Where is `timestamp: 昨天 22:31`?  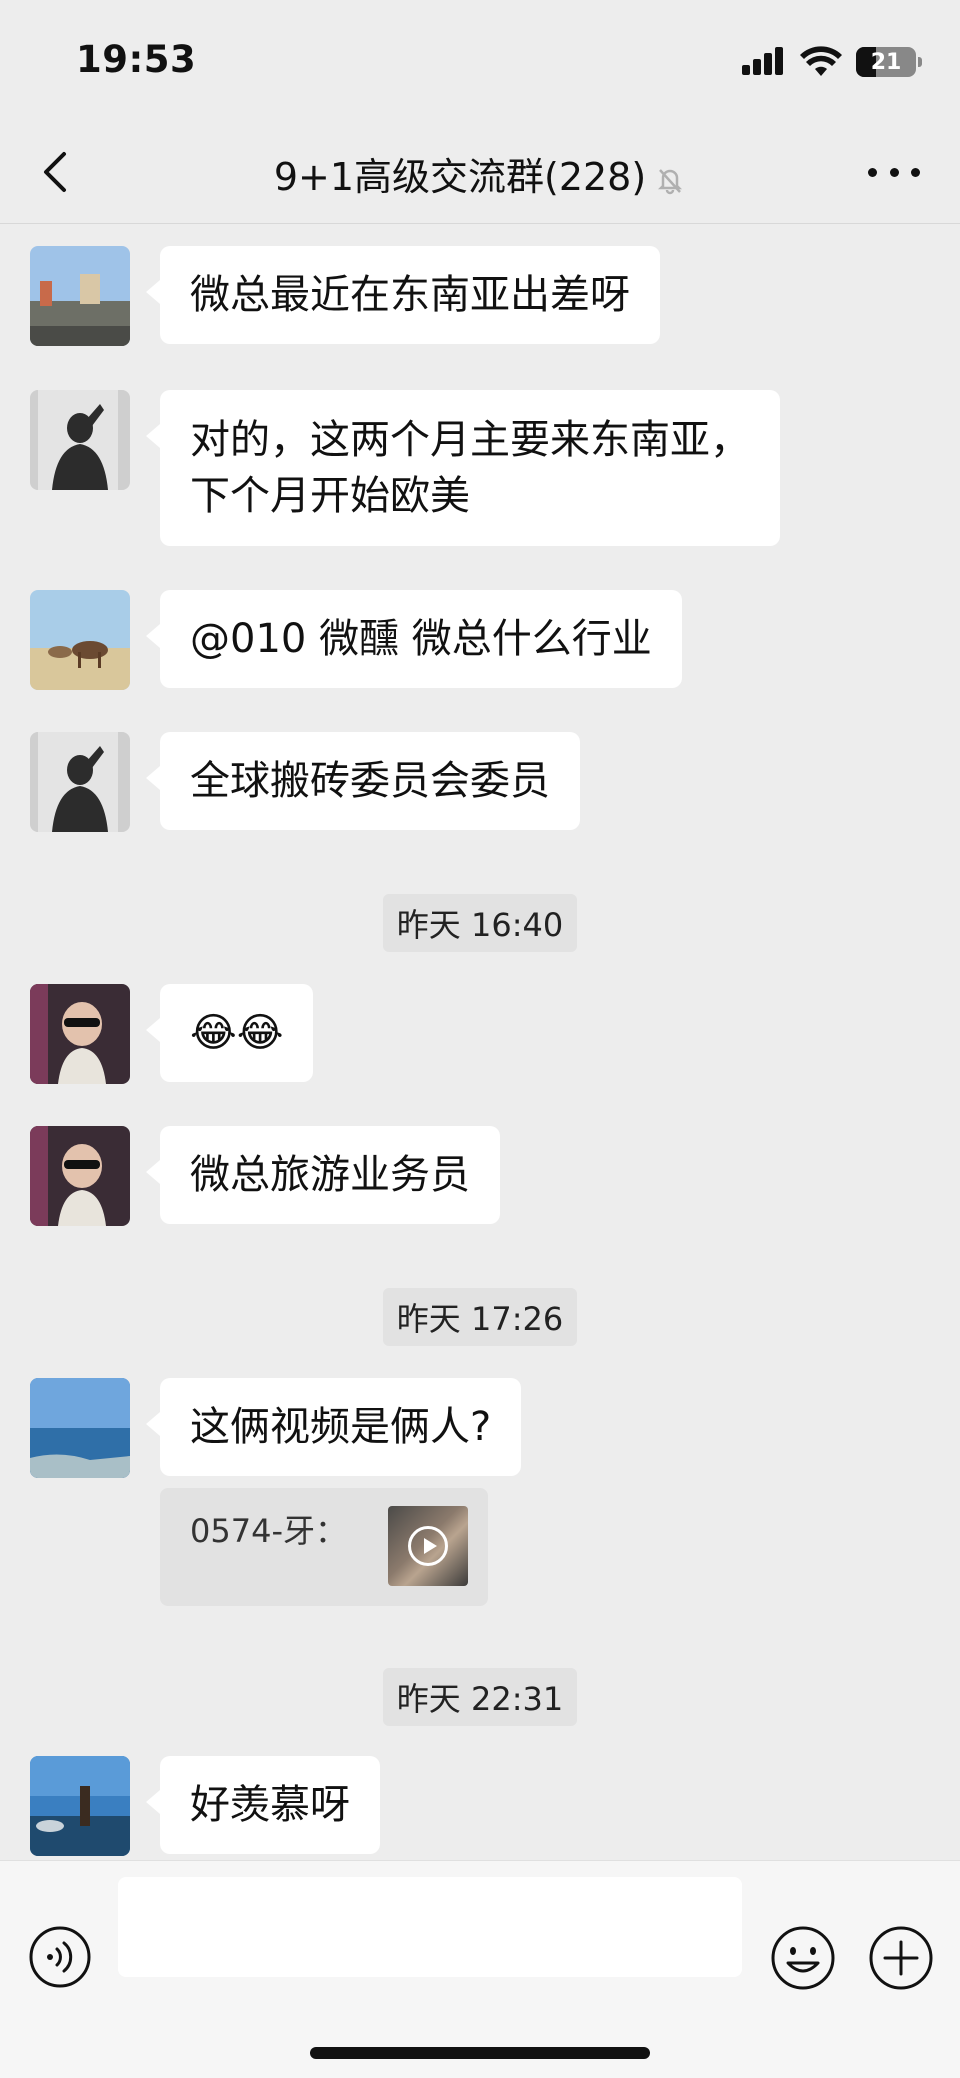
timestamp: 昨天 22:31 is located at coordinates (480, 1697).